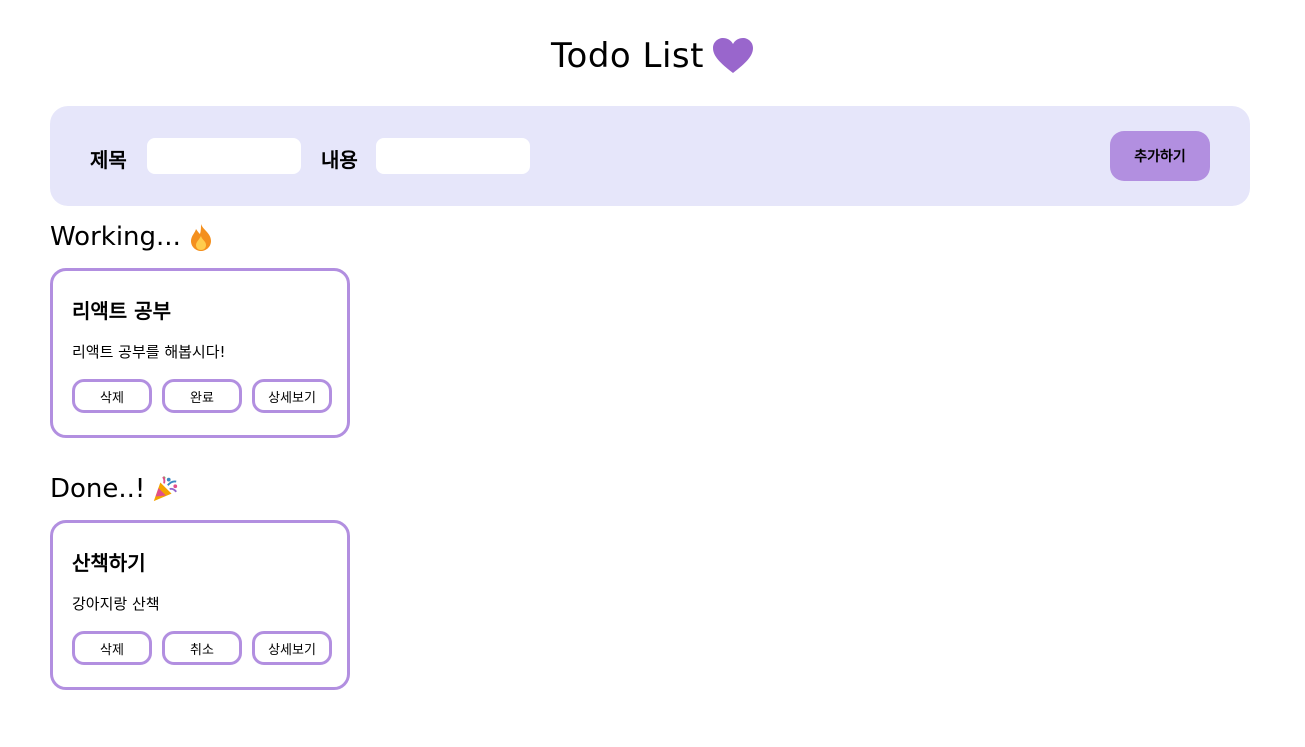  What do you see at coordinates (109, 563) in the screenshot?
I see `todo-card-title: 산책하기` at bounding box center [109, 563].